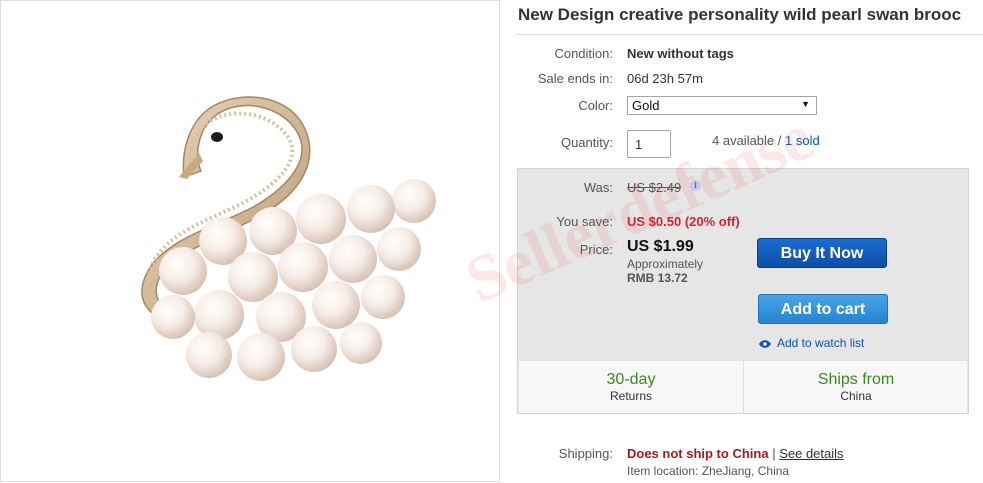  What do you see at coordinates (584, 221) in the screenshot?
I see `you-save-label: You save:` at bounding box center [584, 221].